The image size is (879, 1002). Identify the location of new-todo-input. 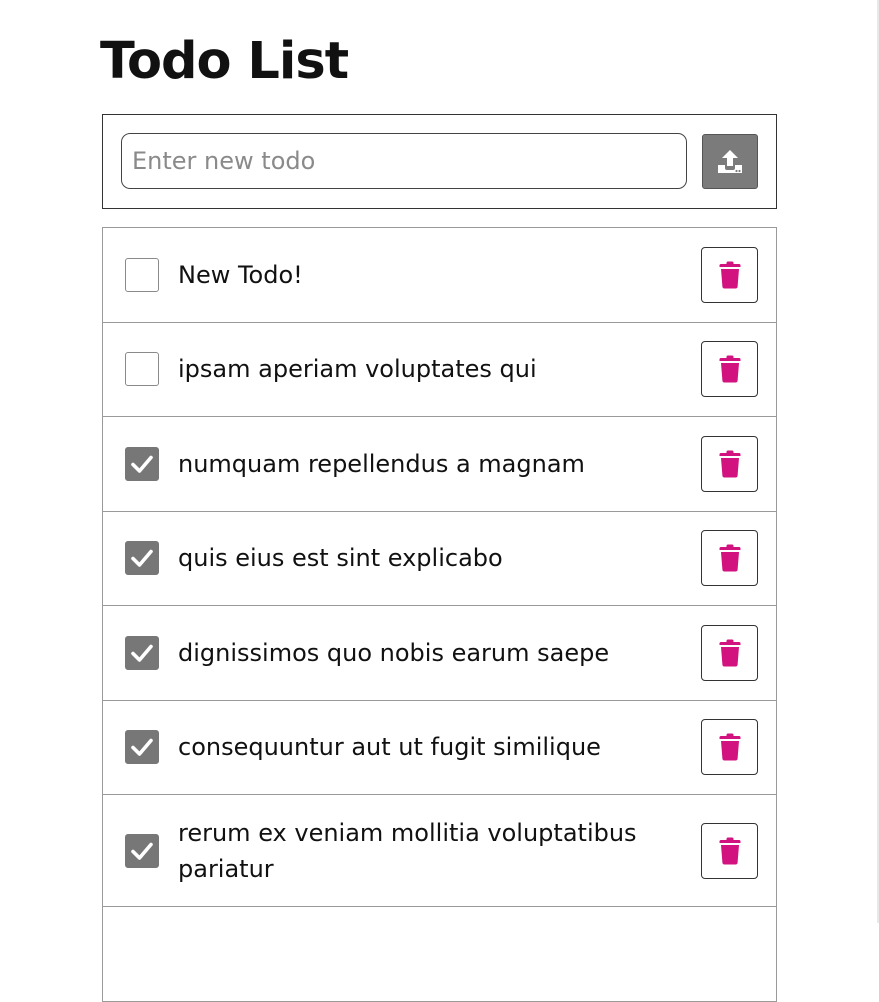
(404, 161).